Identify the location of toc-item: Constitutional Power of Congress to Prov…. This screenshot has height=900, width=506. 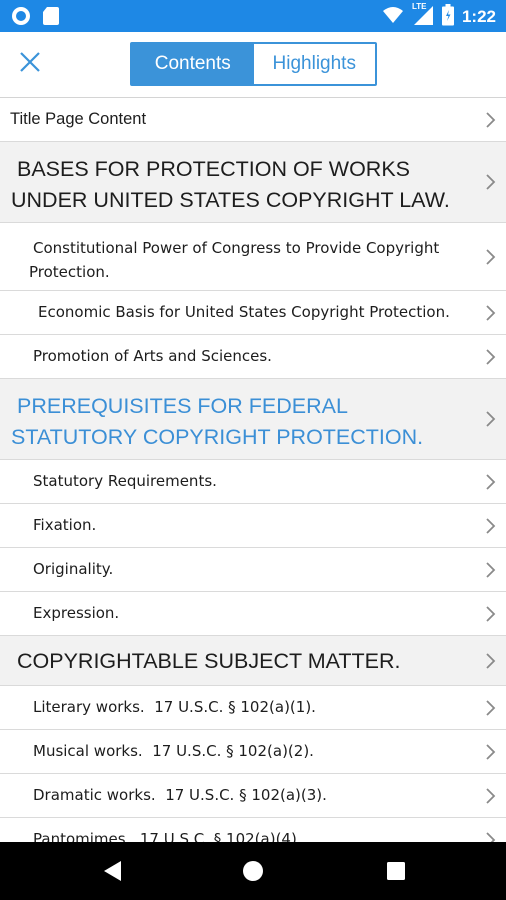
(253, 257).